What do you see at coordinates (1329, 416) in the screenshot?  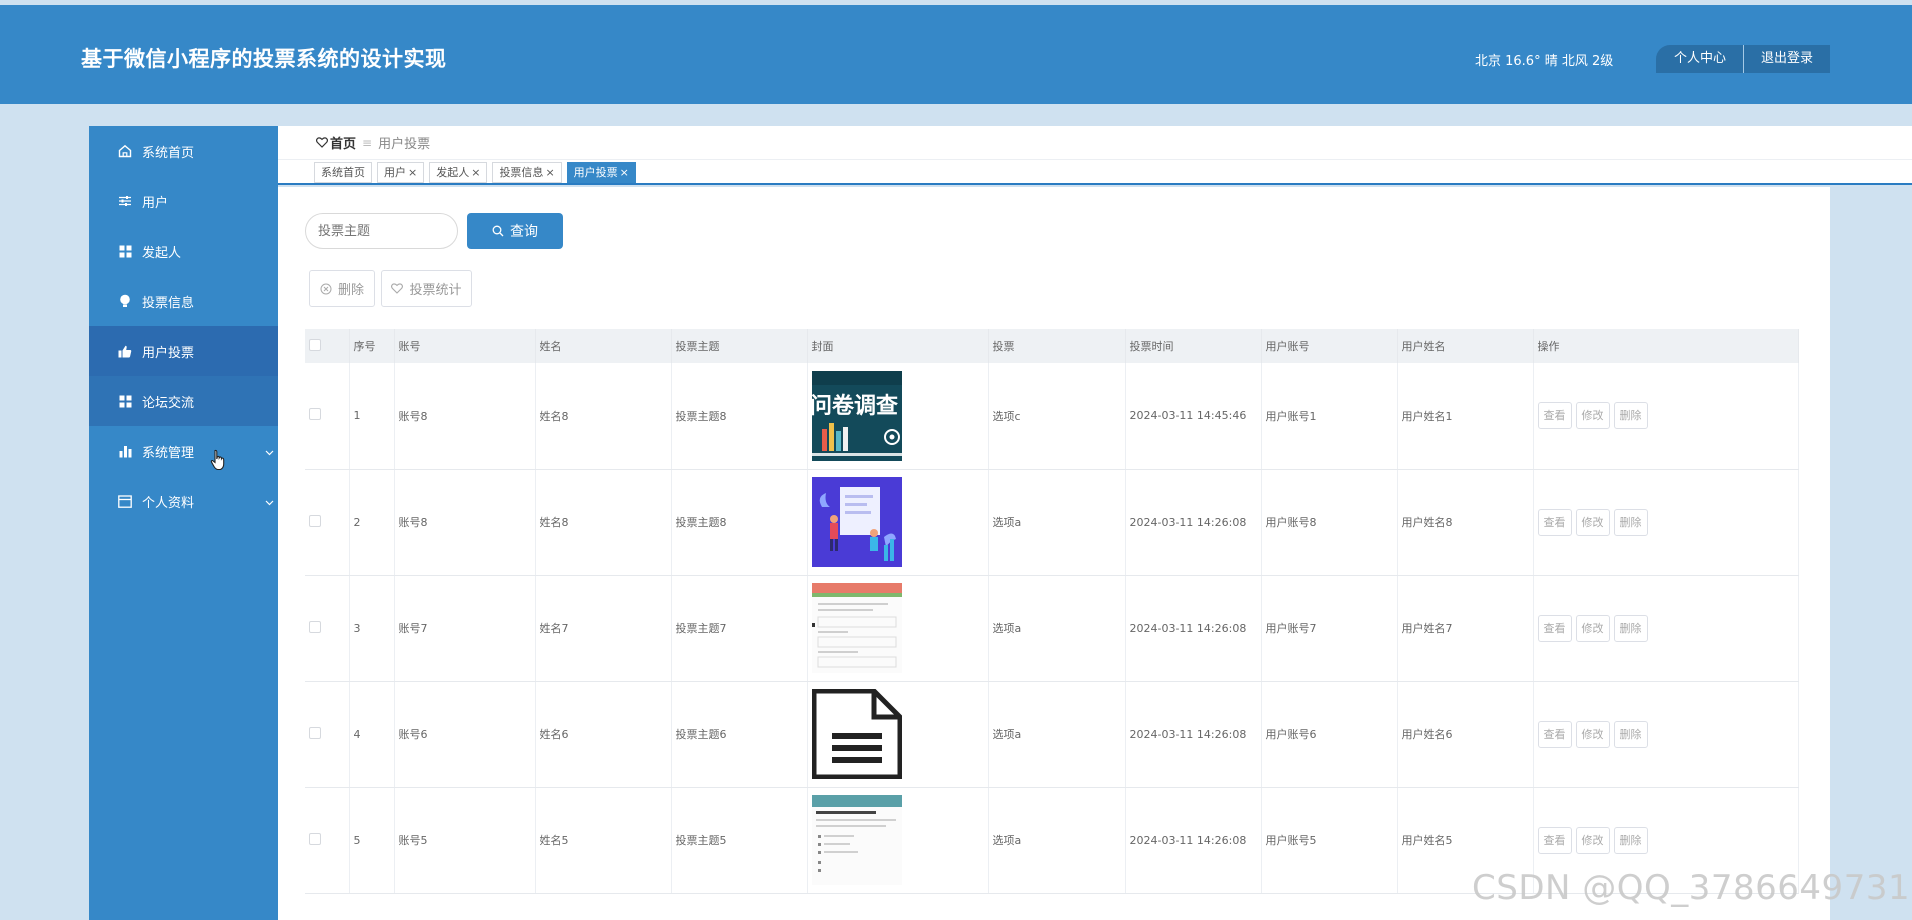 I see `cell-user-account: 用户账号1` at bounding box center [1329, 416].